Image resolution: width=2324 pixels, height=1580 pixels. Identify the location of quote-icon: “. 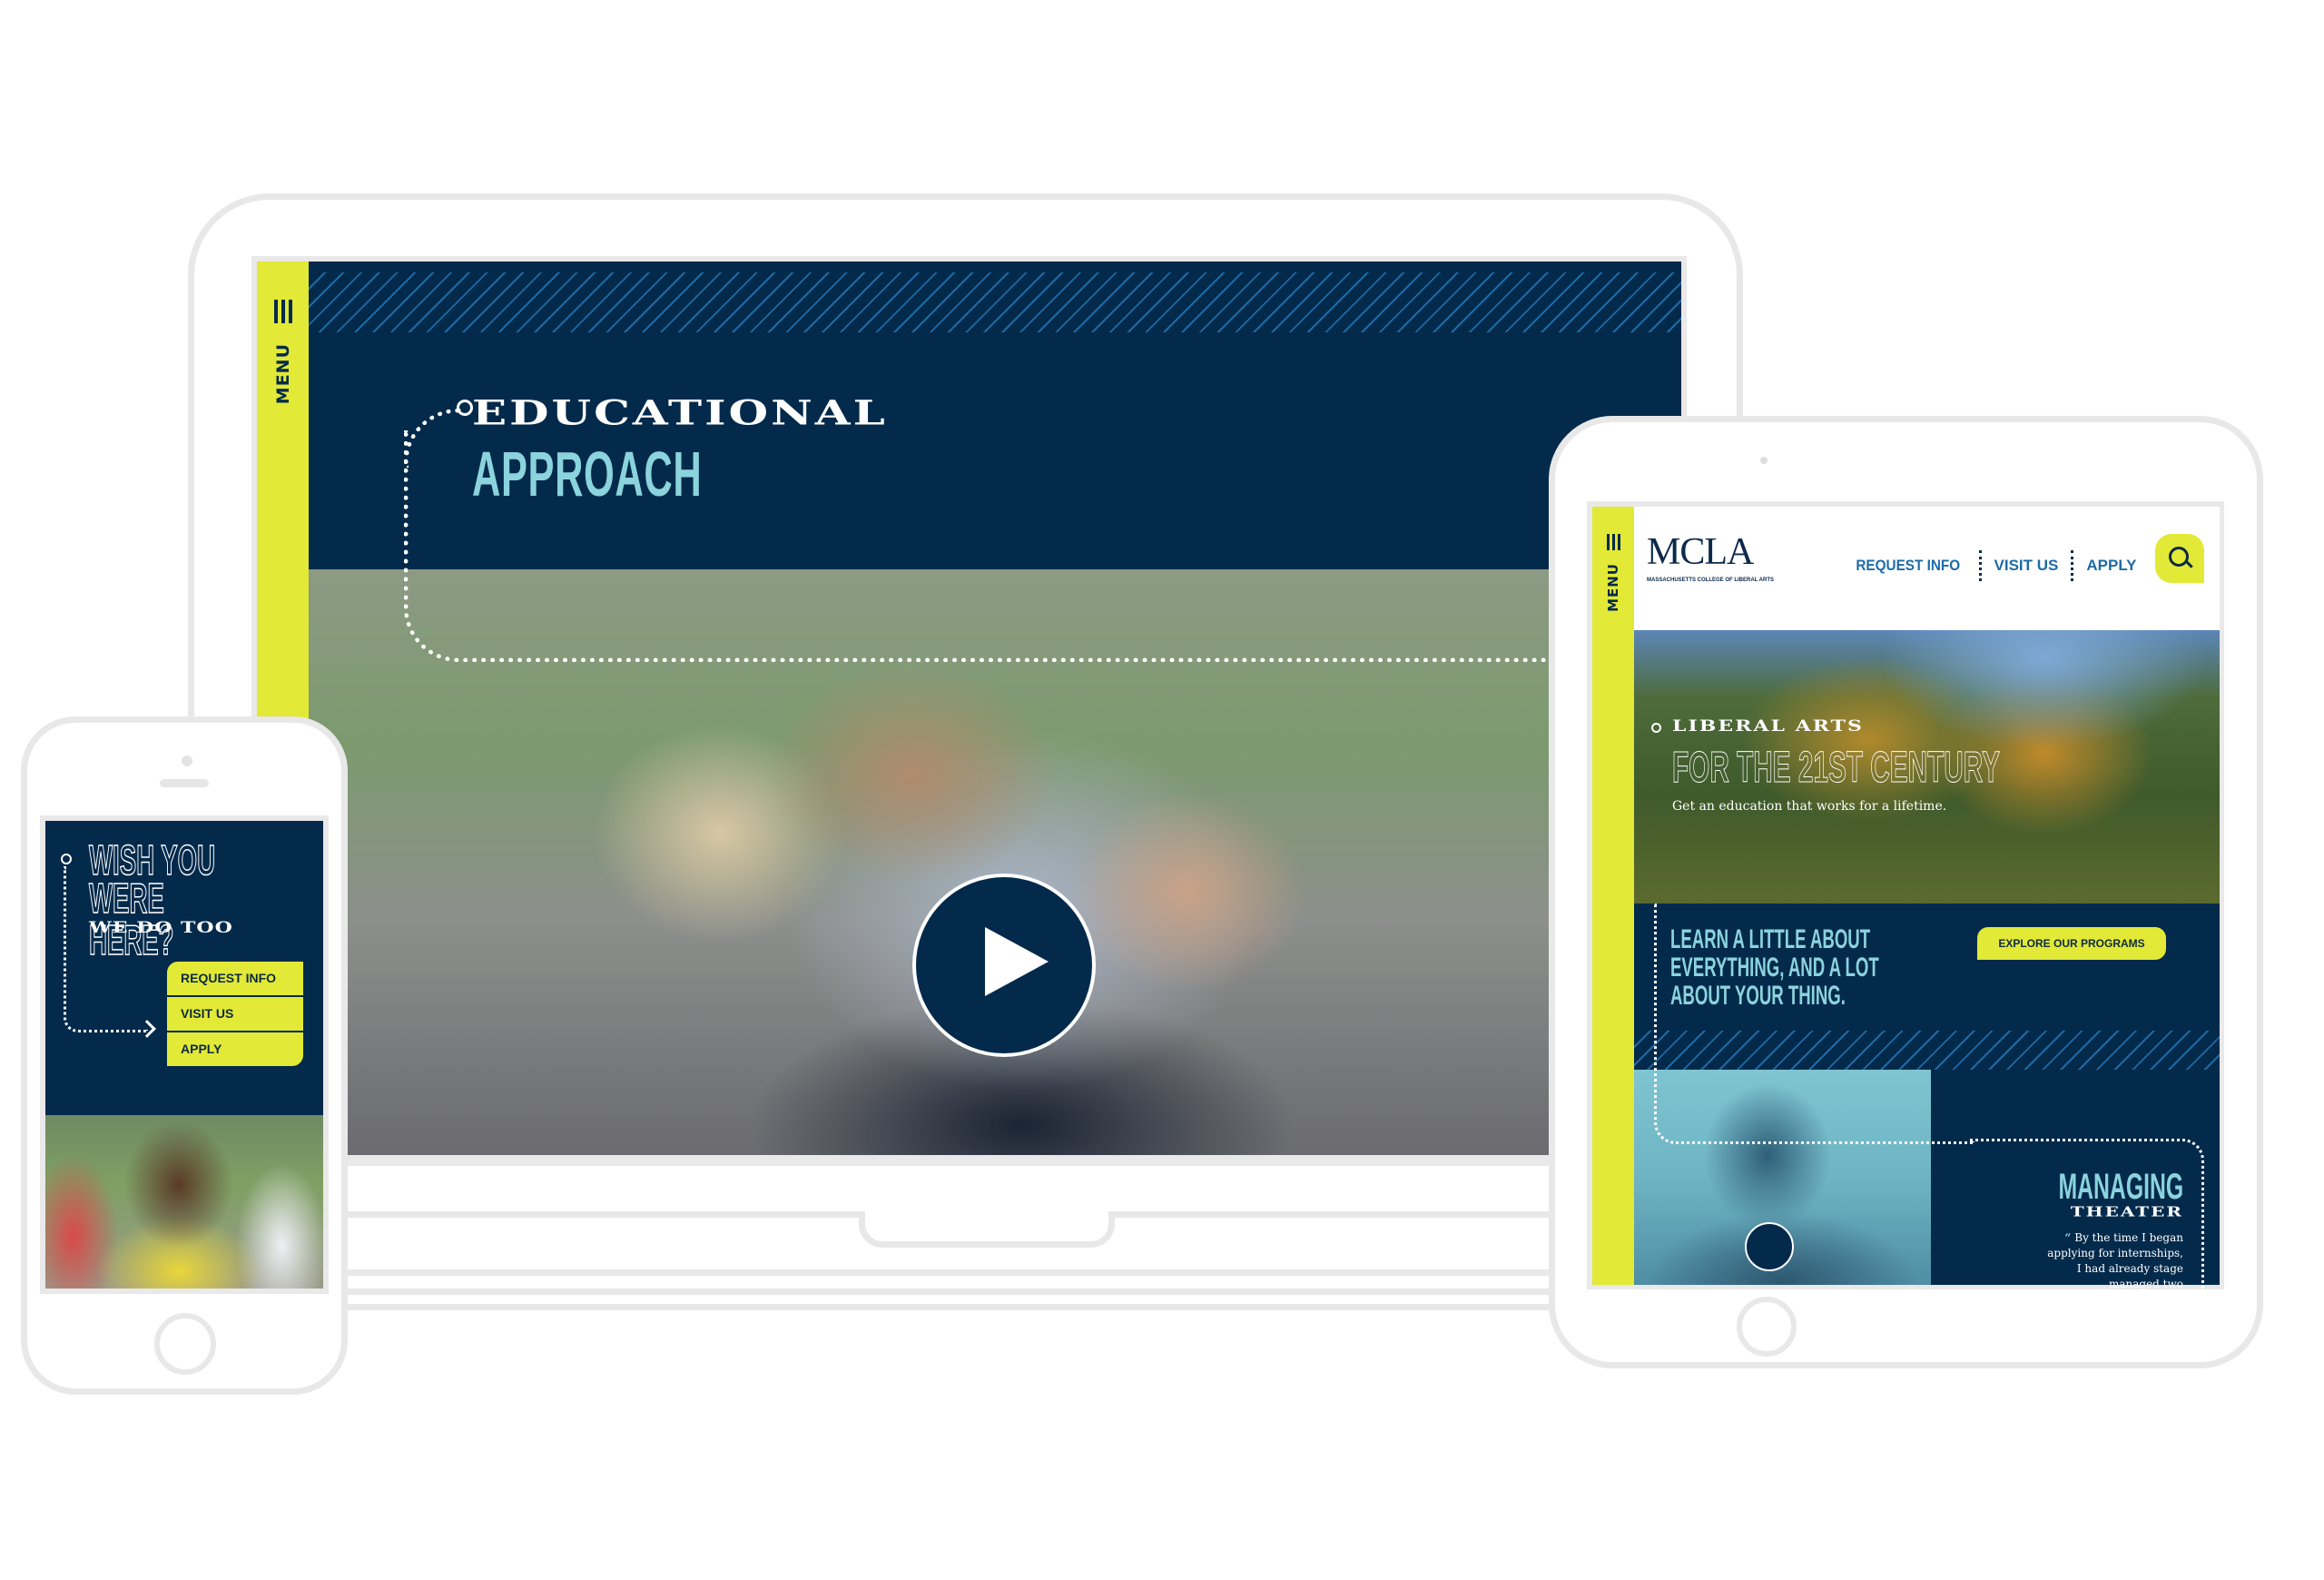
(2068, 1237).